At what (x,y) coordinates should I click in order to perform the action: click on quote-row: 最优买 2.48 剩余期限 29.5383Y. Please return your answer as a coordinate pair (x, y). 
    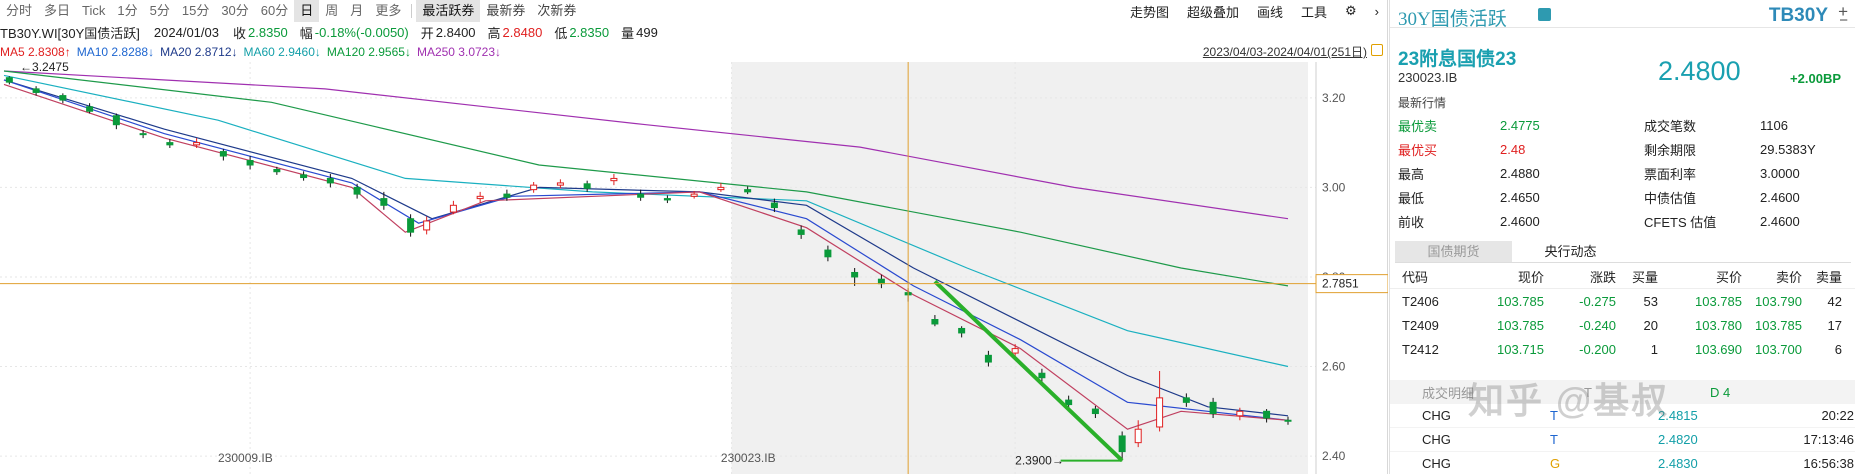
    Looking at the image, I should click on (1622, 149).